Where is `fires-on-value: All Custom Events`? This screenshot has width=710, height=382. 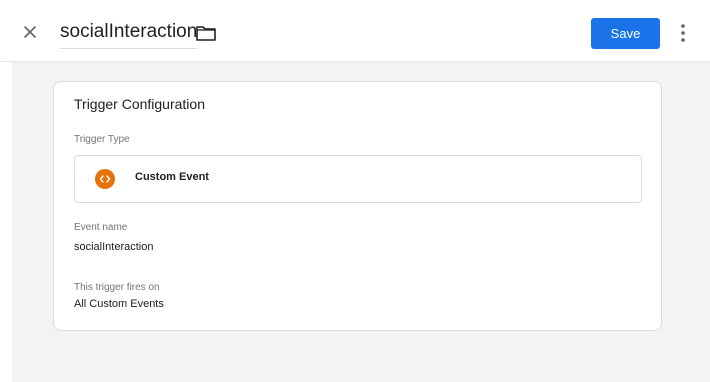
fires-on-value: All Custom Events is located at coordinates (119, 304).